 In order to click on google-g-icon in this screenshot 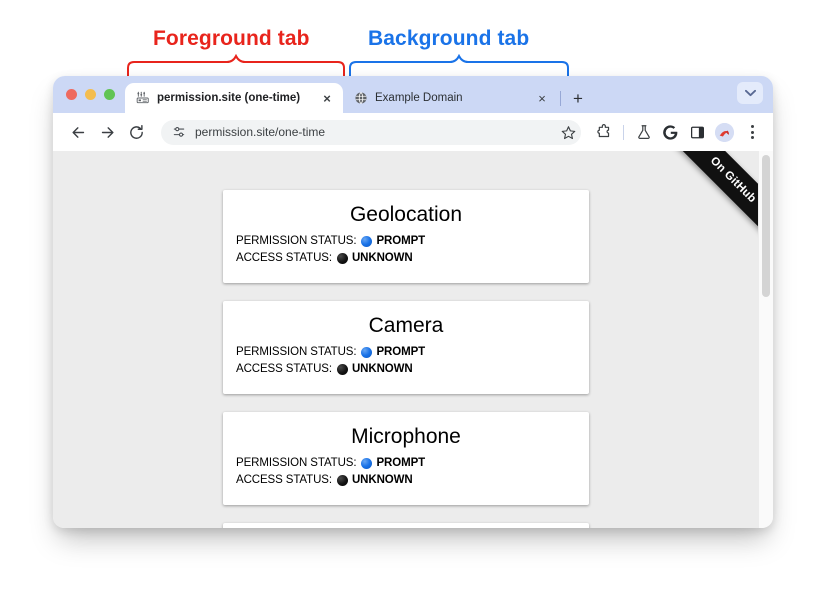, I will do `click(670, 132)`.